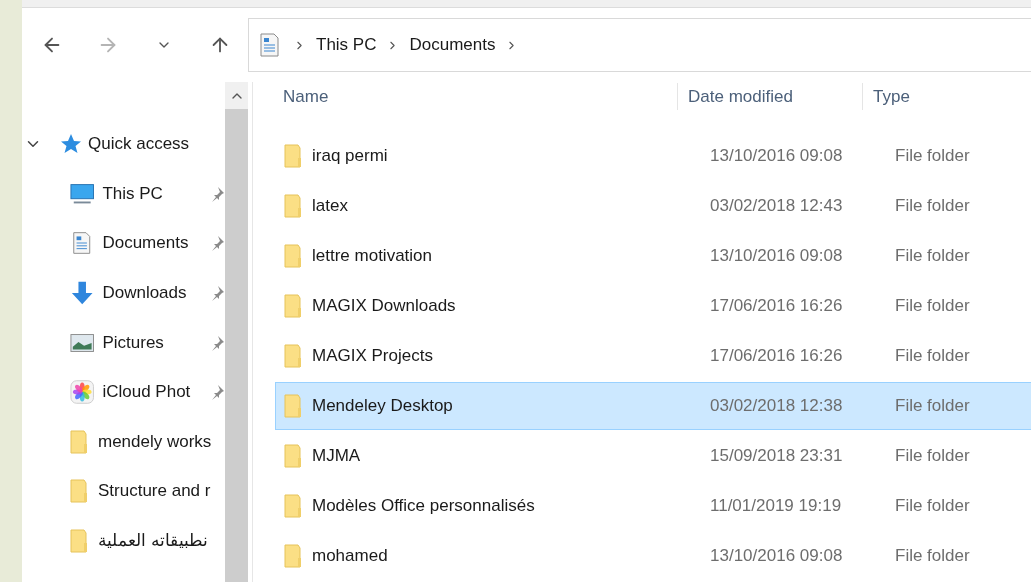  I want to click on file-row: Modèles Office personnalisés 11/01/2019 19:19 File folder, so click(653, 506).